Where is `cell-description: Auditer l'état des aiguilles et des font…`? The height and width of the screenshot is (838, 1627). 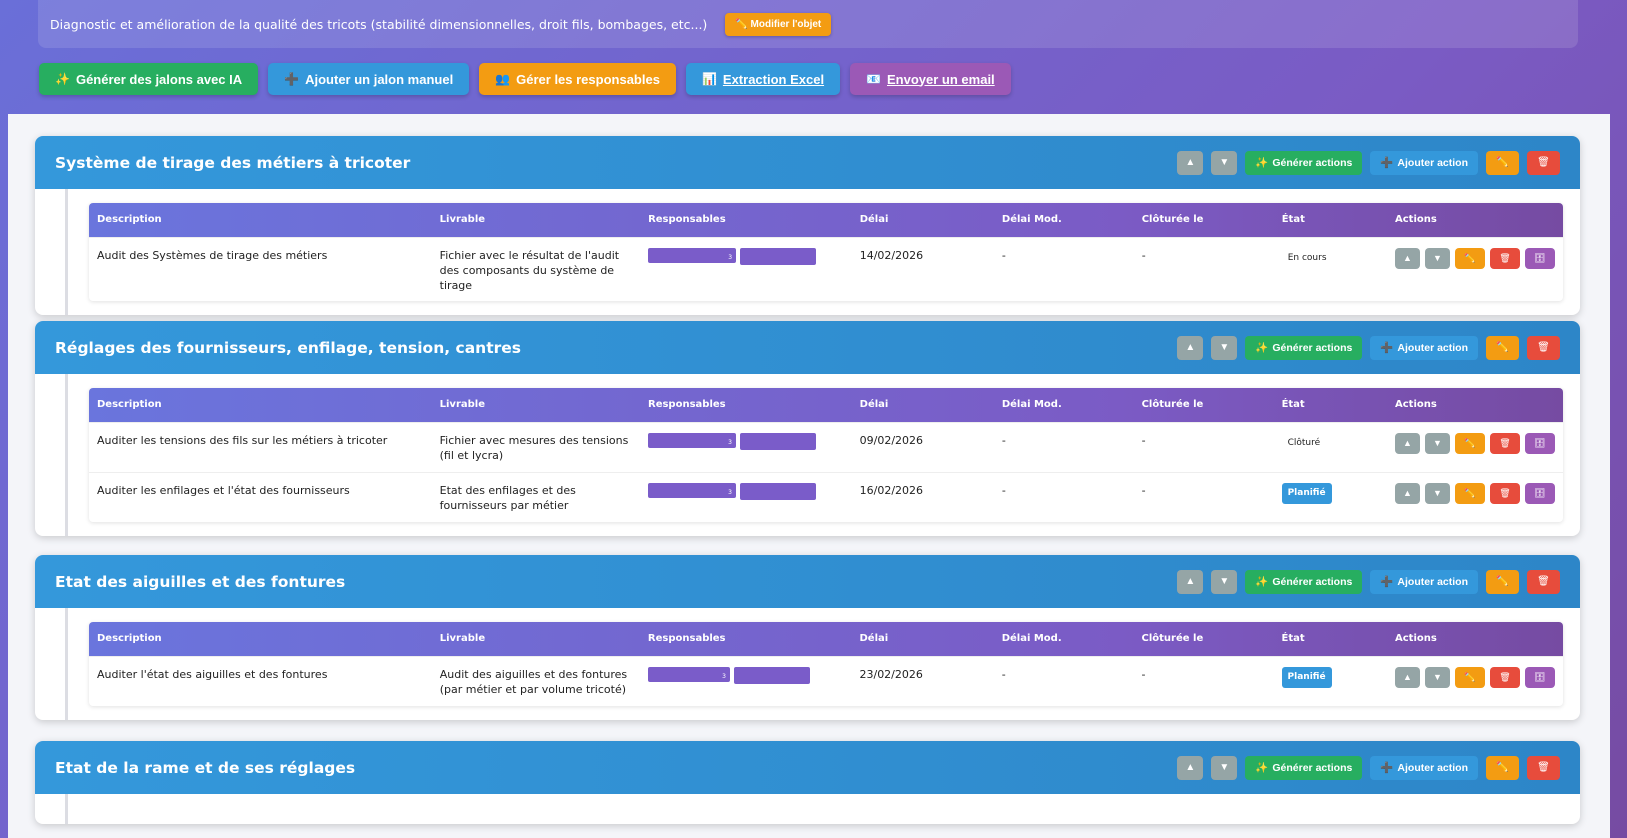 cell-description: Auditer l'état des aiguilles et des font… is located at coordinates (260, 680).